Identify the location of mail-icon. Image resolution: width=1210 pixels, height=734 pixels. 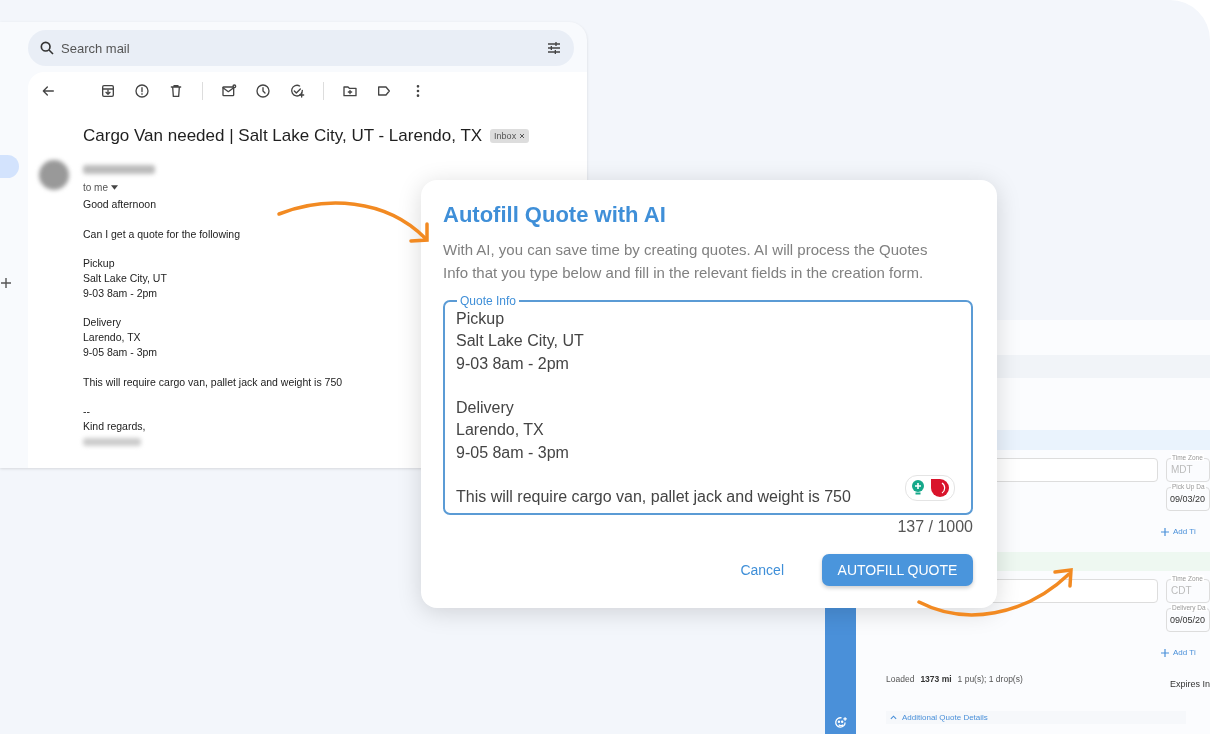
(229, 91).